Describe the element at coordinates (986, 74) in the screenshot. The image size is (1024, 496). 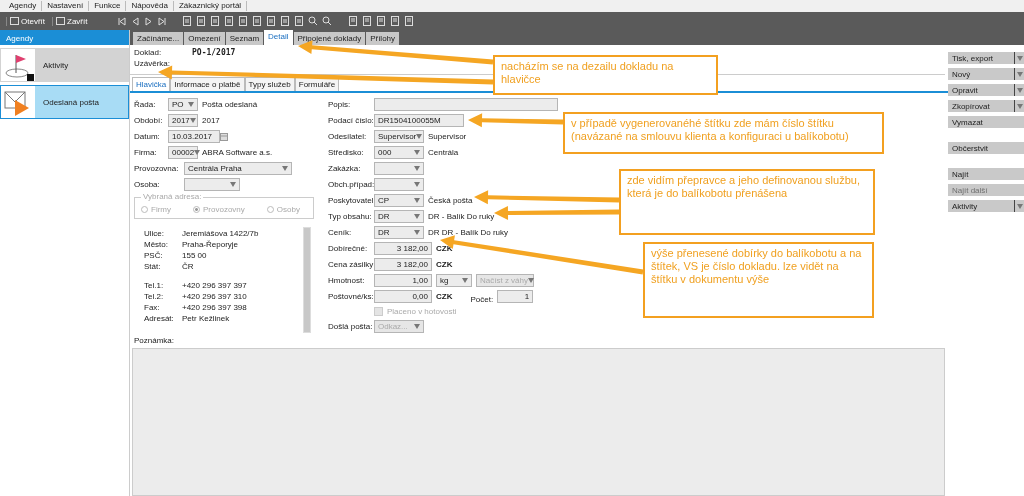
I see `action-button: Nový` at that location.